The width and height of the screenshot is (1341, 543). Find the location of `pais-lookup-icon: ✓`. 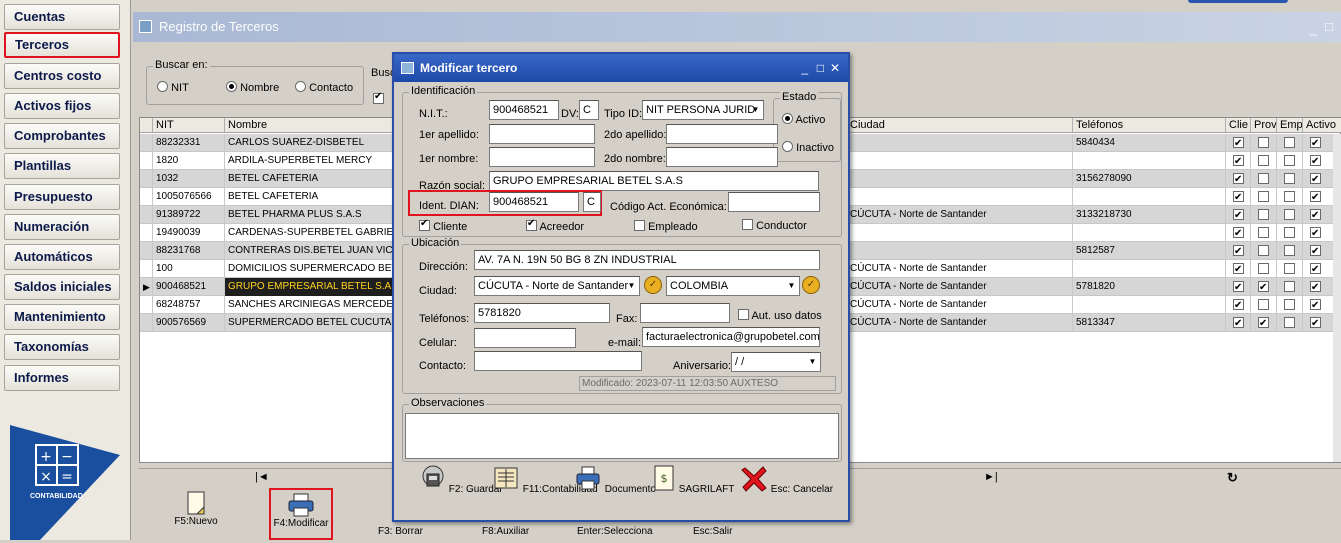

pais-lookup-icon: ✓ is located at coordinates (811, 285).